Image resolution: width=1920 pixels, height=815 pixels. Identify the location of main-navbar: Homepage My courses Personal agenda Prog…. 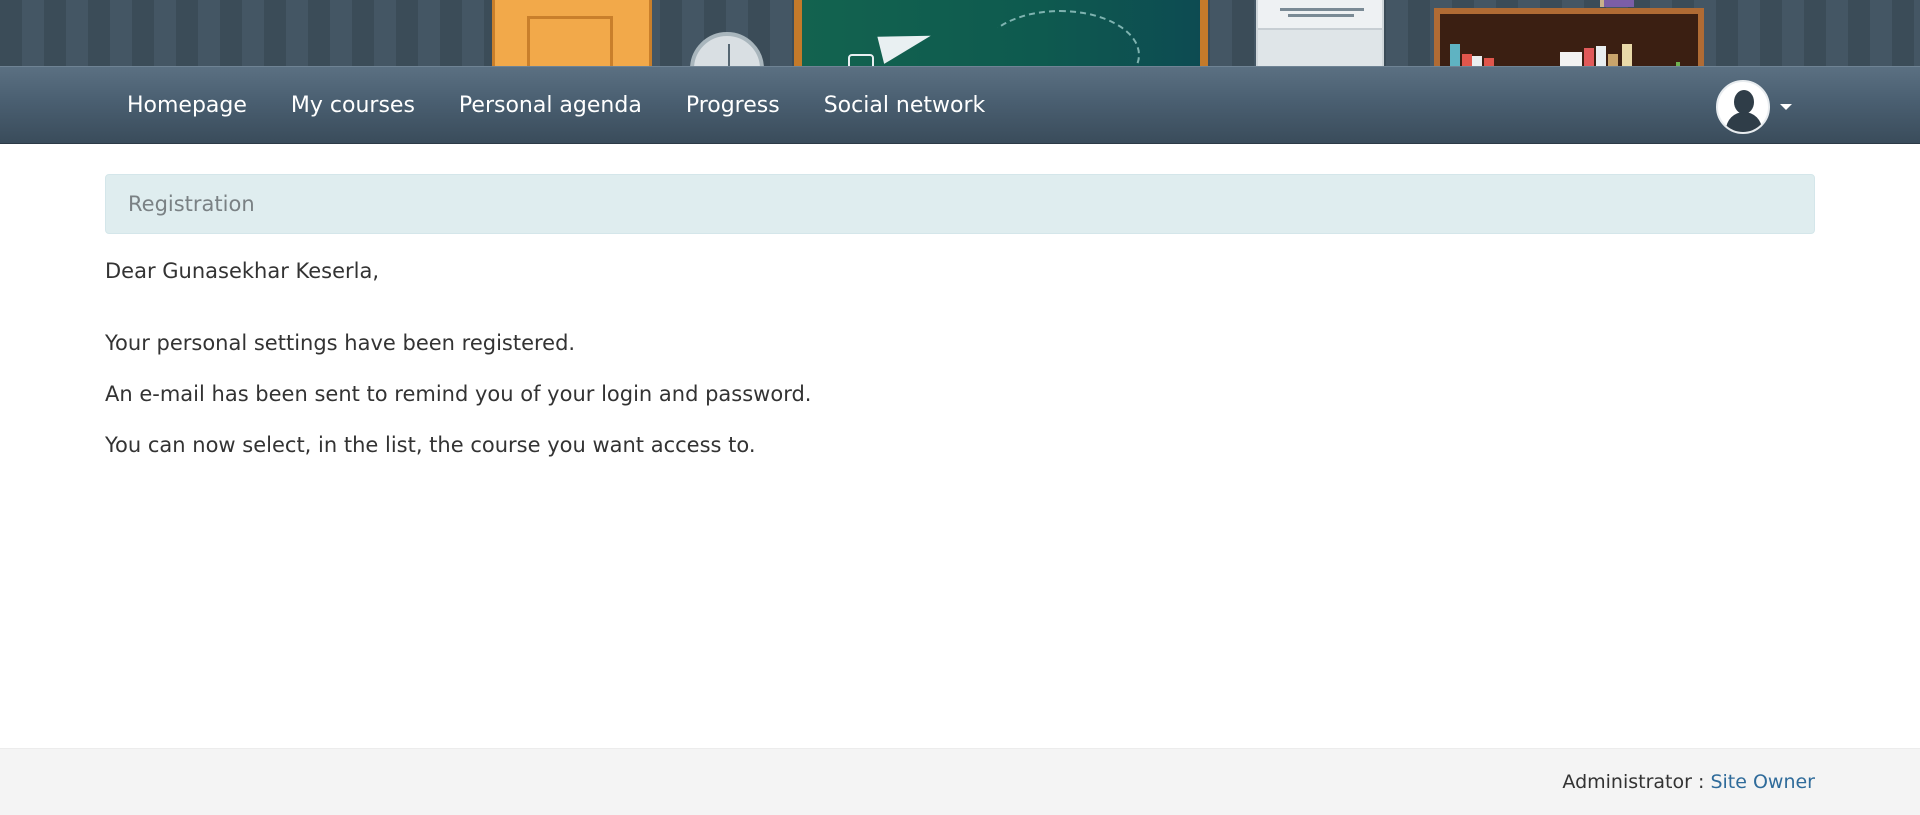
(960, 105).